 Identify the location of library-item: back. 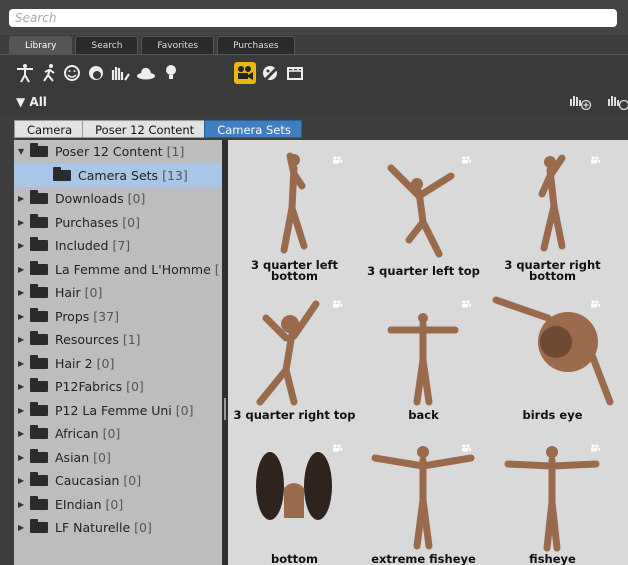
(423, 360).